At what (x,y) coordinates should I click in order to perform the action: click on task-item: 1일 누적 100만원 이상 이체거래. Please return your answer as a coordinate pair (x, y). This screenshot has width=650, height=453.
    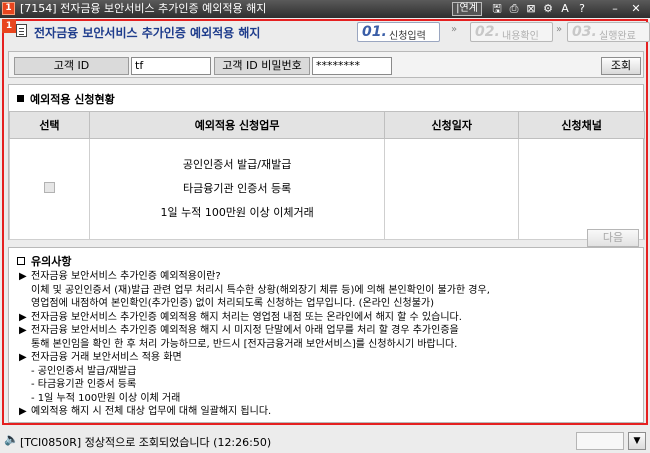
    Looking at the image, I should click on (237, 212).